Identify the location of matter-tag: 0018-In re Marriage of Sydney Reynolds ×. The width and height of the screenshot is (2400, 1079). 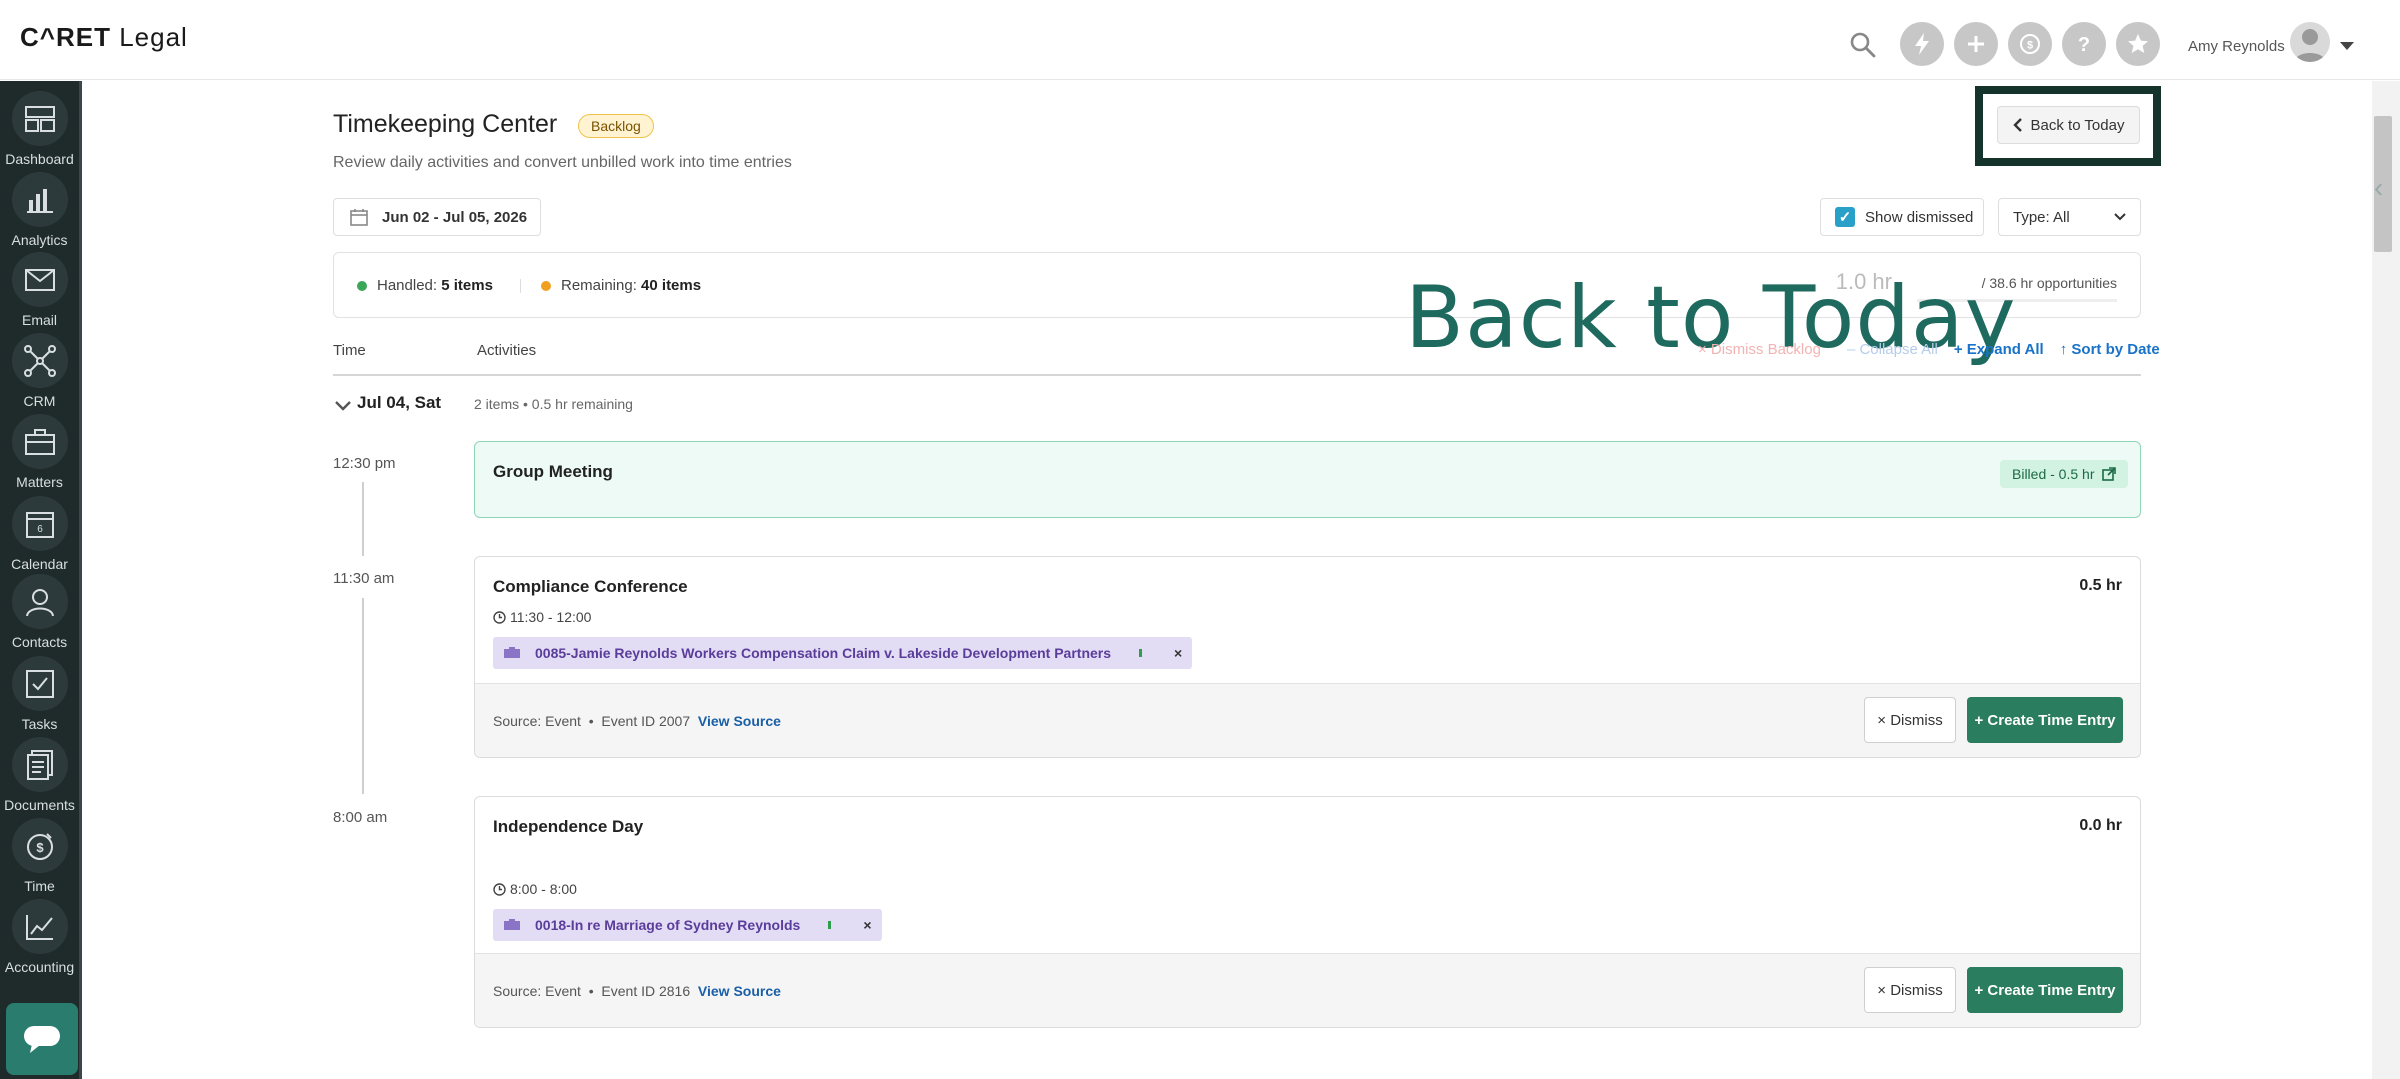
(687, 925).